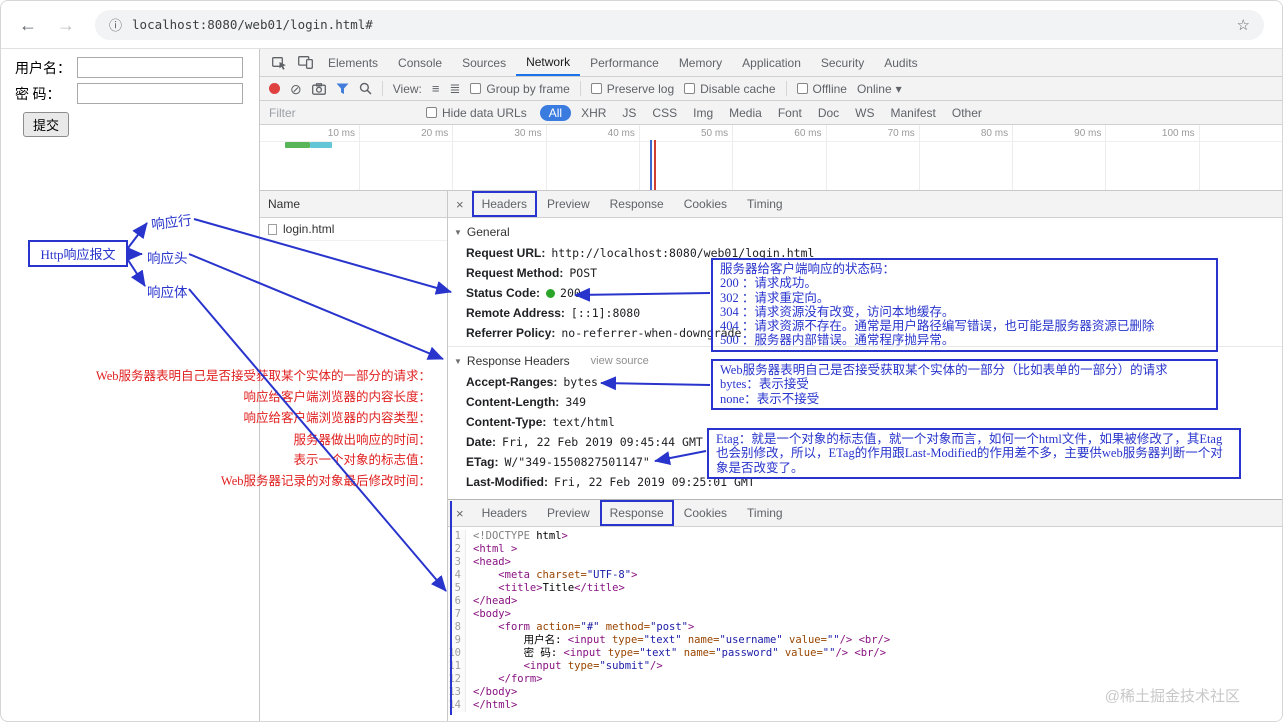 The image size is (1283, 722). Describe the element at coordinates (1243, 25) in the screenshot. I see `bookmark-star-icon: ☆` at that location.